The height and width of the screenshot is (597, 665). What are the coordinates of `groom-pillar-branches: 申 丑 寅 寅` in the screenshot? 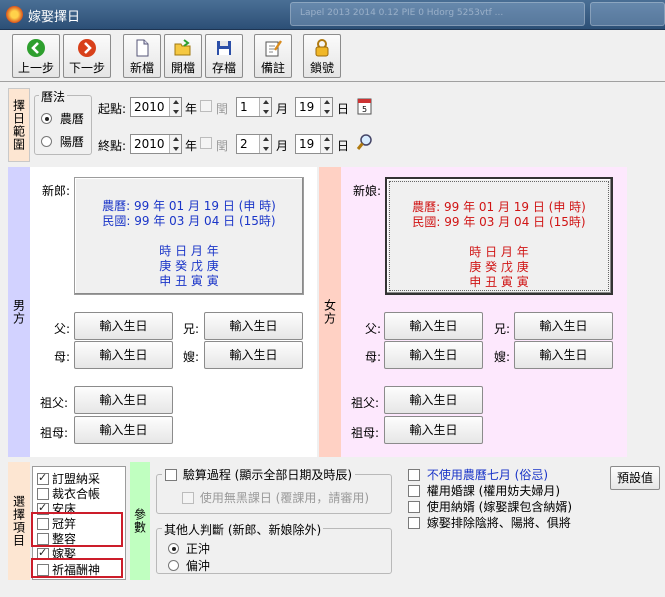 It's located at (189, 281).